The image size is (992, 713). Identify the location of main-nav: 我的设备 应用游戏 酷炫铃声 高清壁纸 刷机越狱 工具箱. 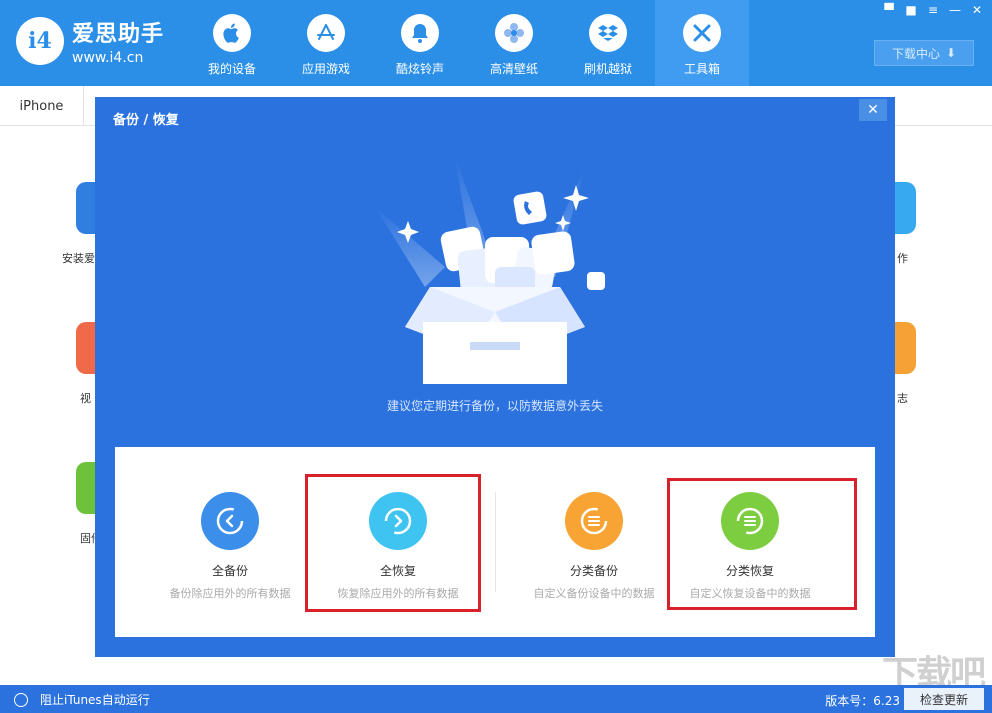
(467, 43).